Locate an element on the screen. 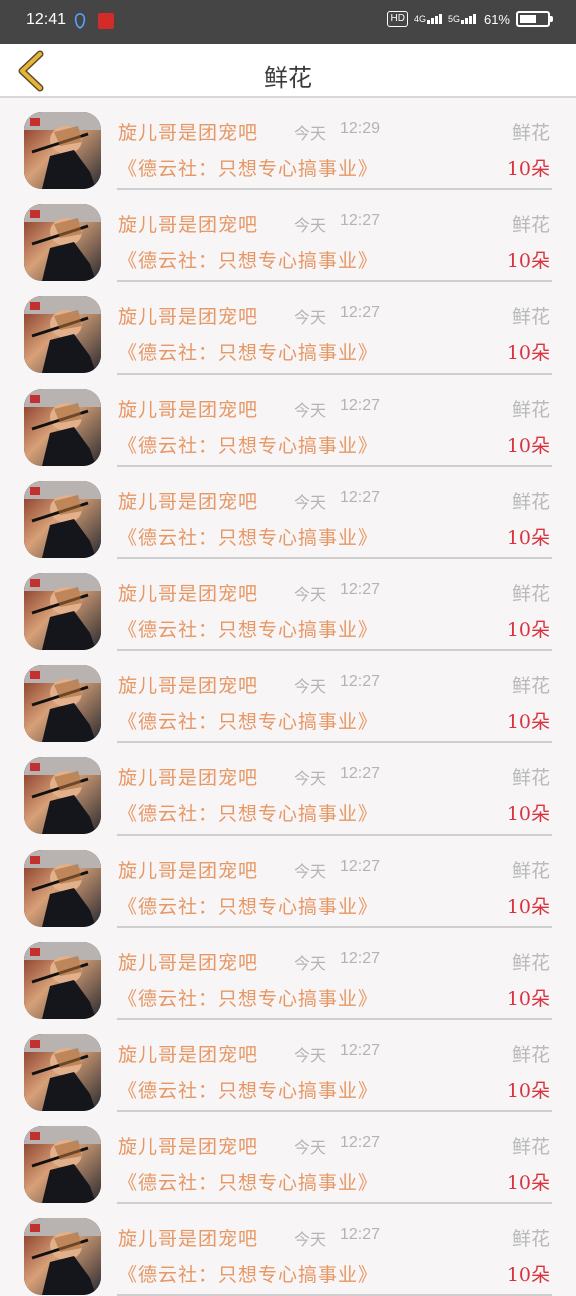 Image resolution: width=576 pixels, height=1296 pixels. battery-percent: 61% is located at coordinates (496, 19).